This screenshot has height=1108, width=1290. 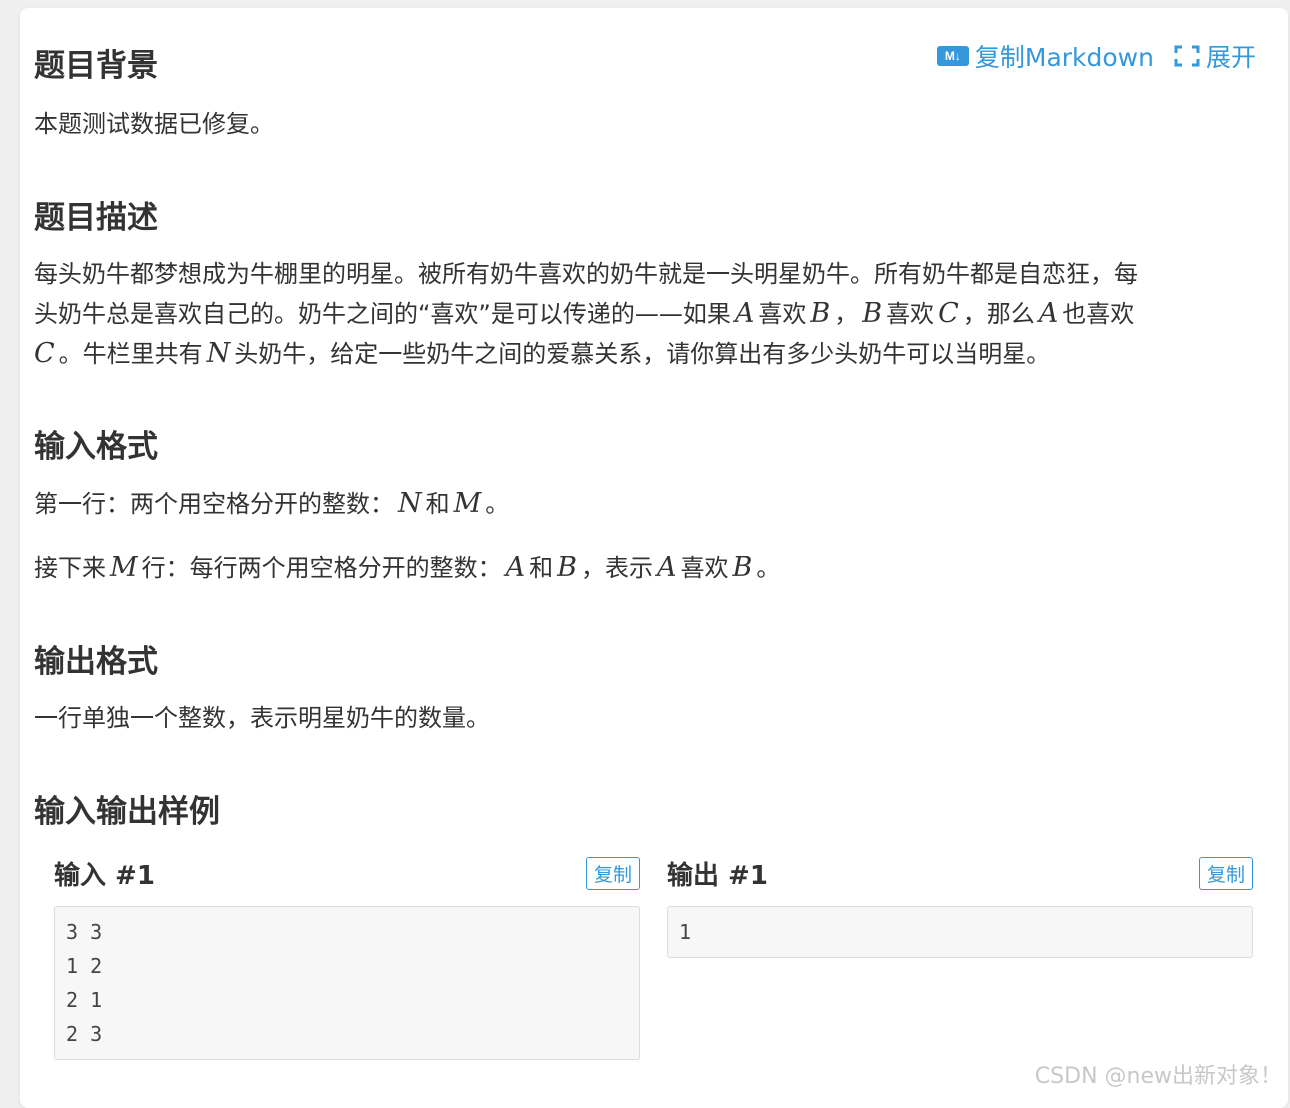 What do you see at coordinates (96, 218) in the screenshot?
I see `description-title: 题目描述` at bounding box center [96, 218].